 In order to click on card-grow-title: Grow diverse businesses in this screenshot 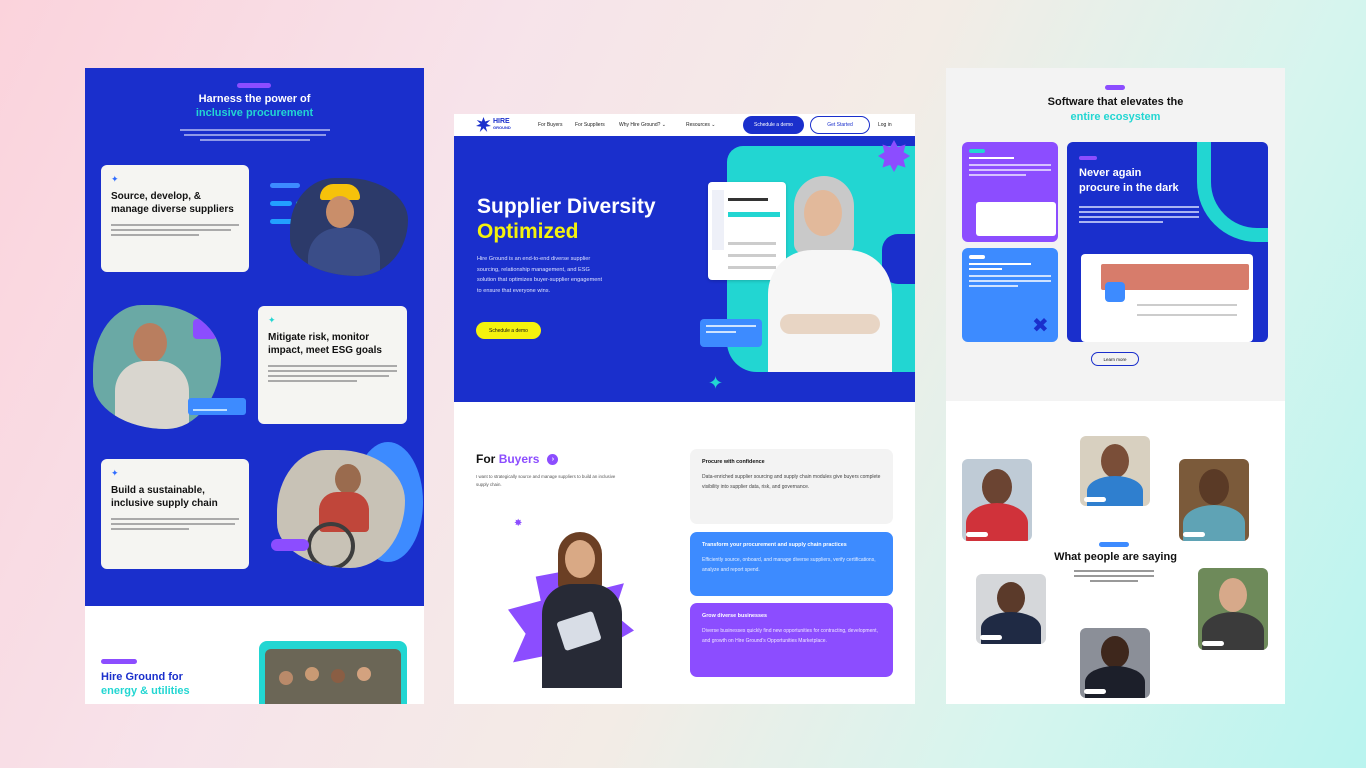, I will do `click(735, 616)`.